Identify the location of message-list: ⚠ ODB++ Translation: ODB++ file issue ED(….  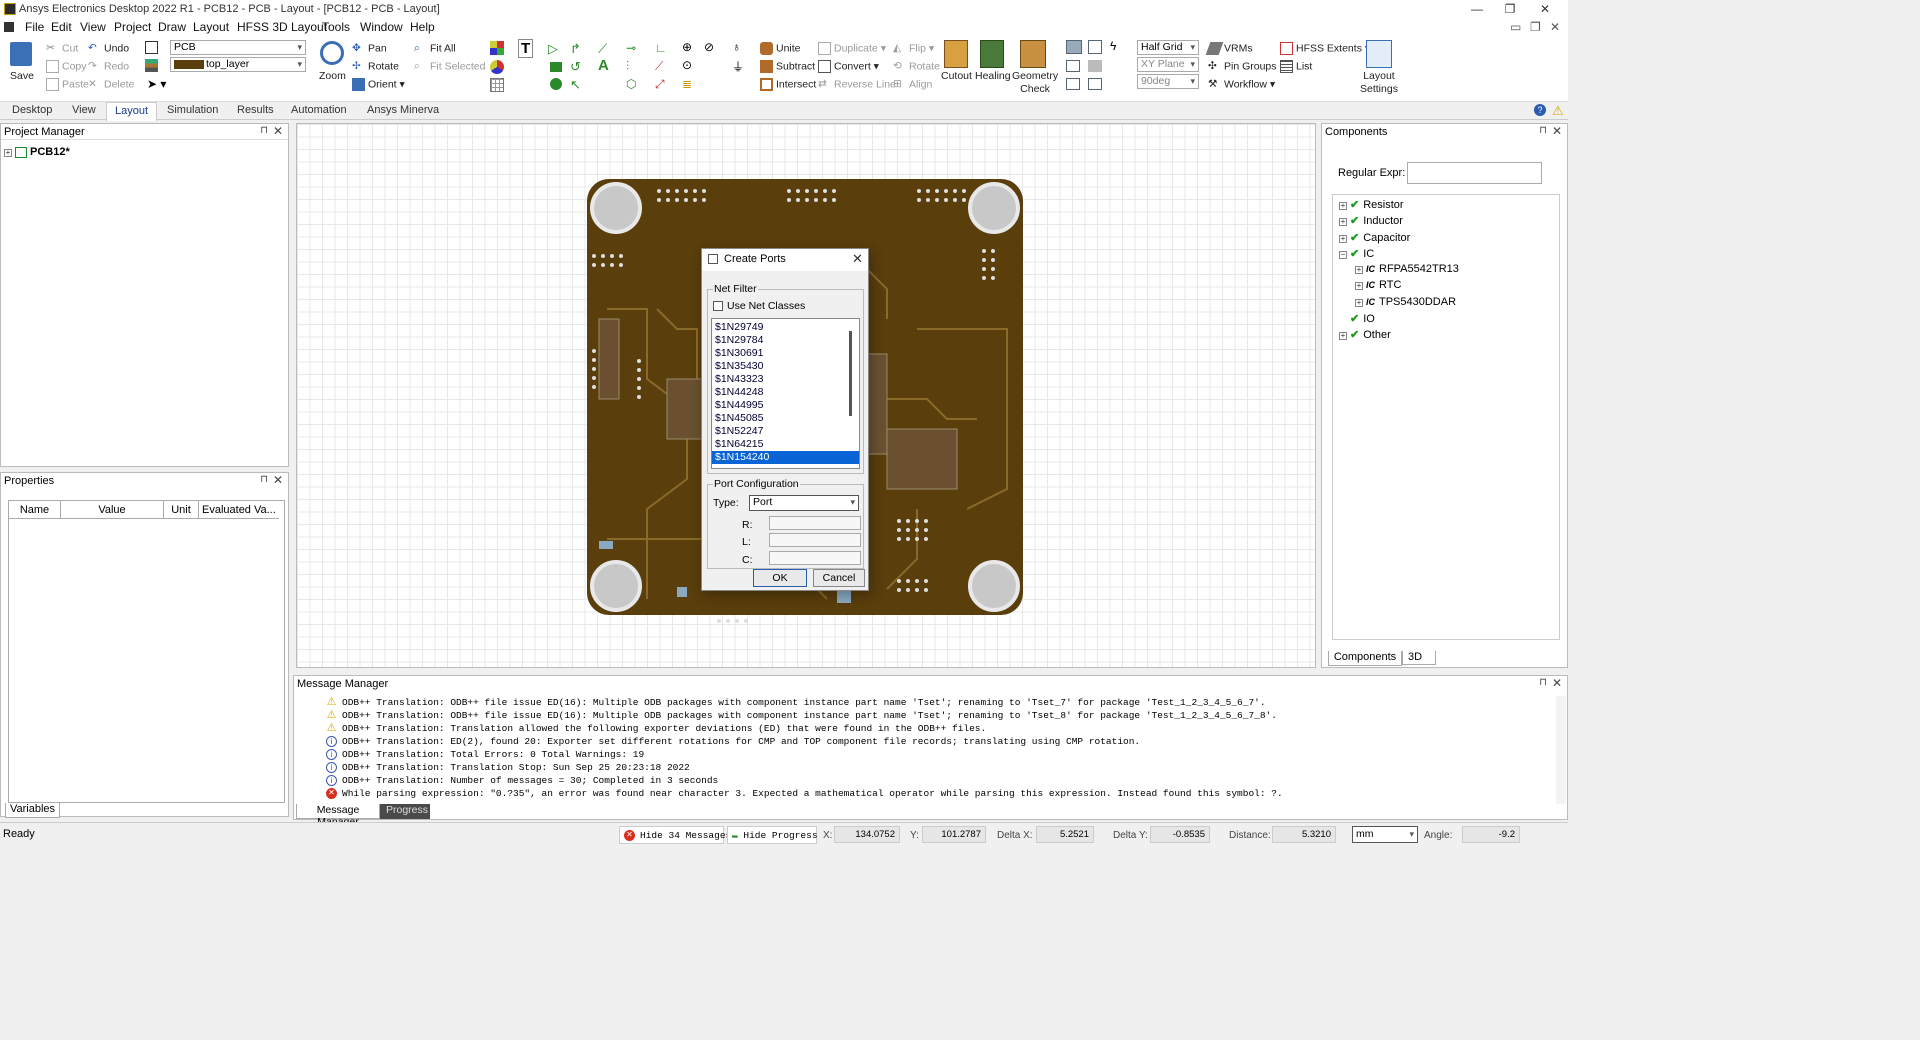
(938, 750).